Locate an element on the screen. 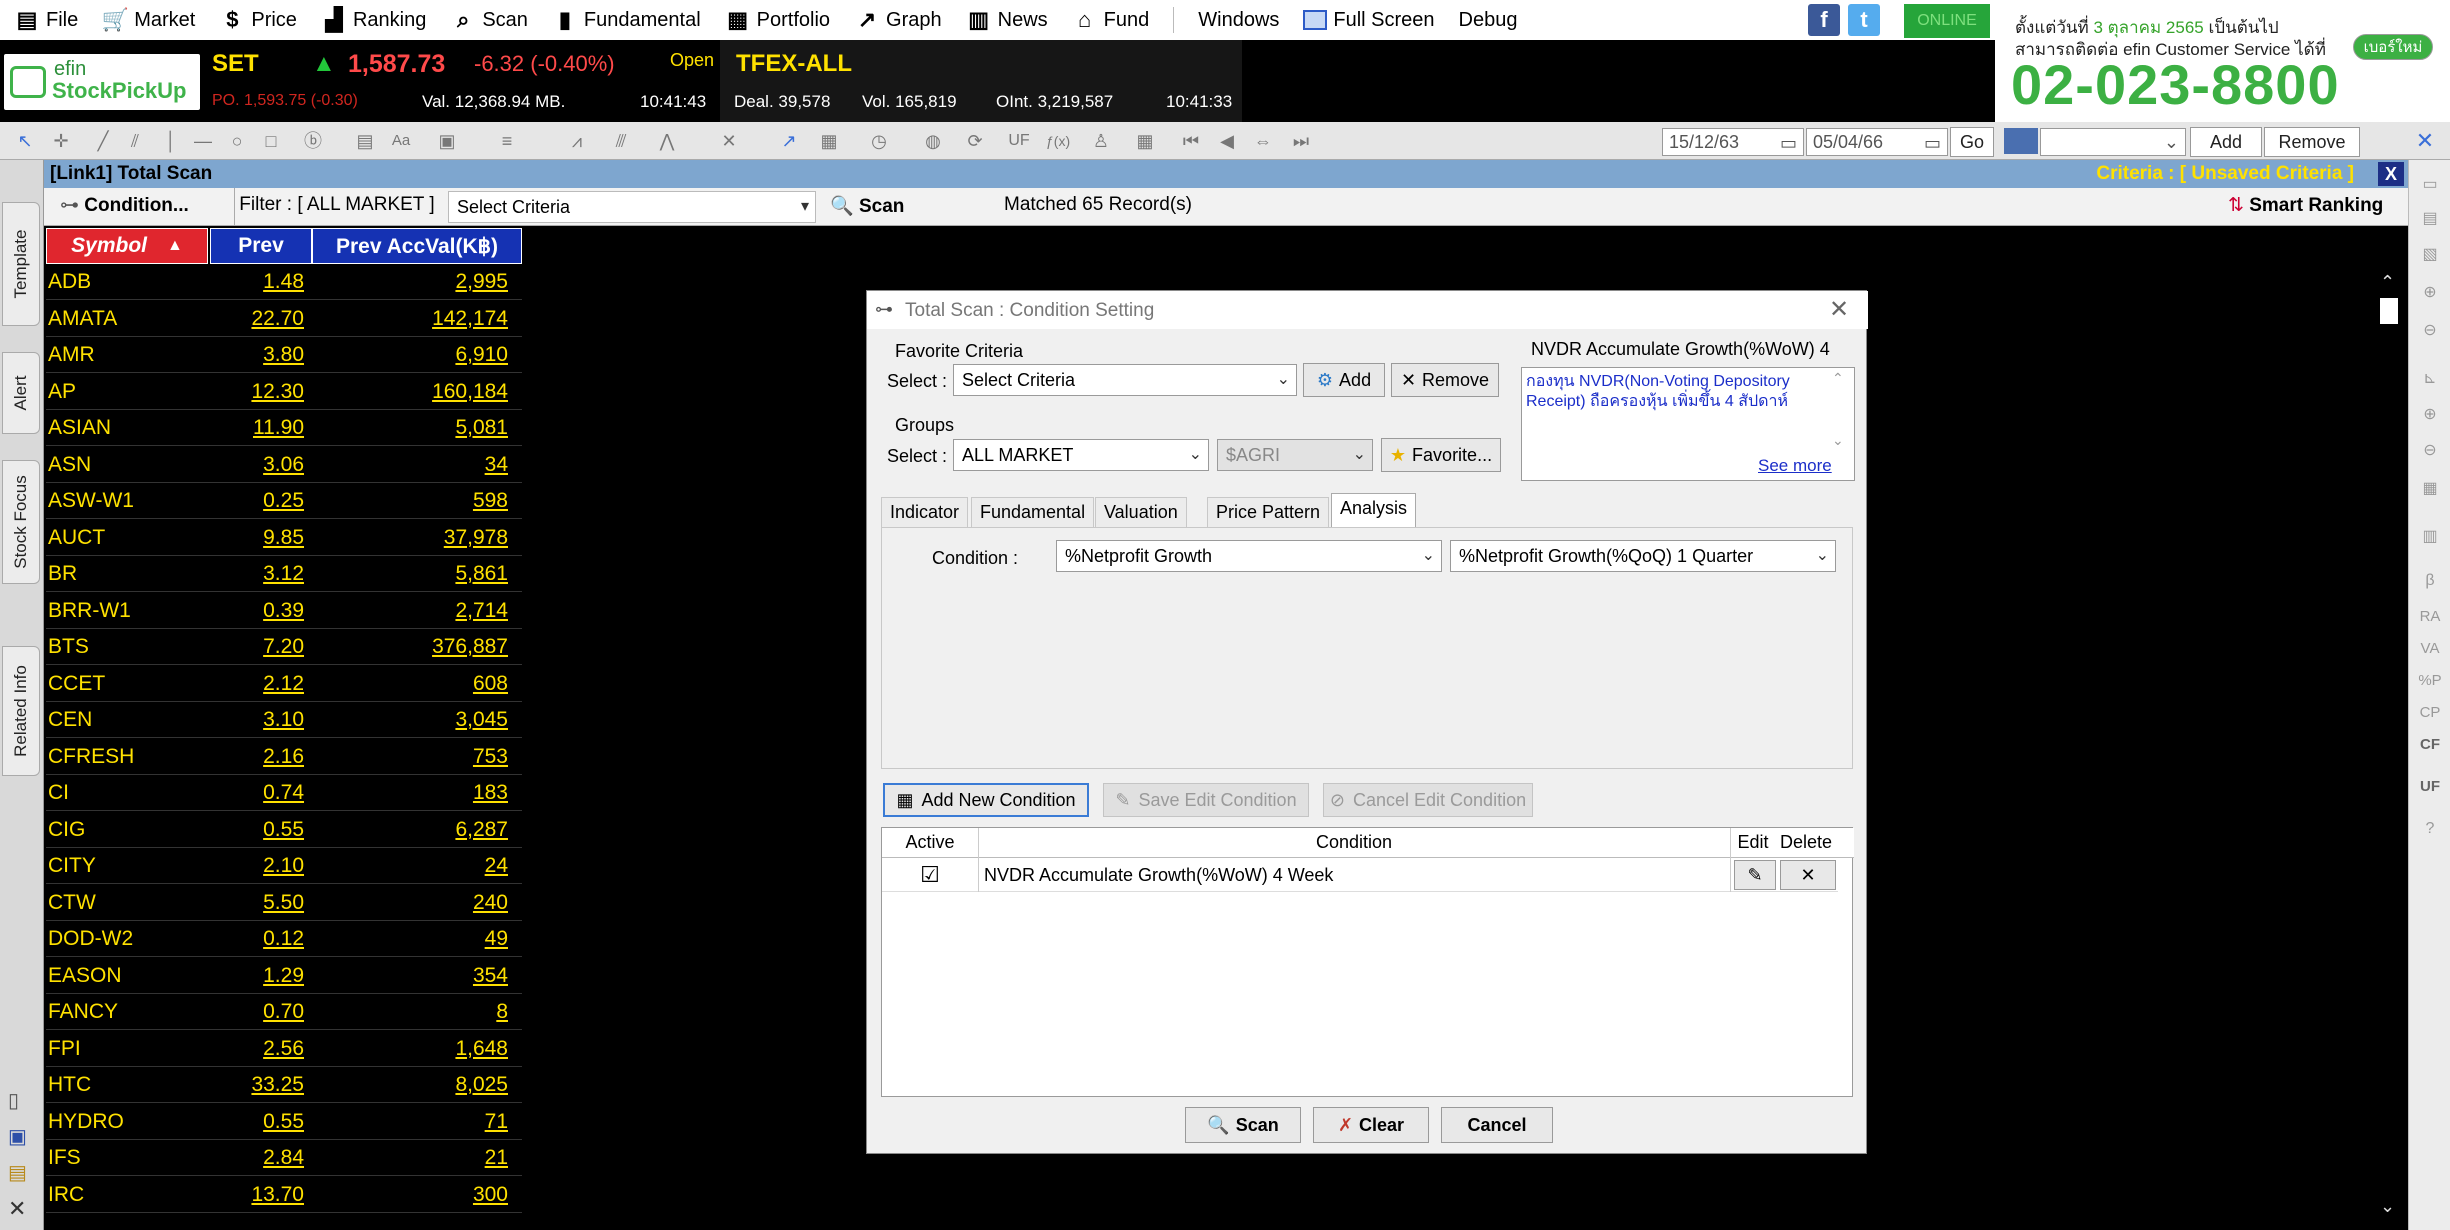 The image size is (2450, 1230). table-row: HYDRO 0.55 71 is located at coordinates (284, 1122).